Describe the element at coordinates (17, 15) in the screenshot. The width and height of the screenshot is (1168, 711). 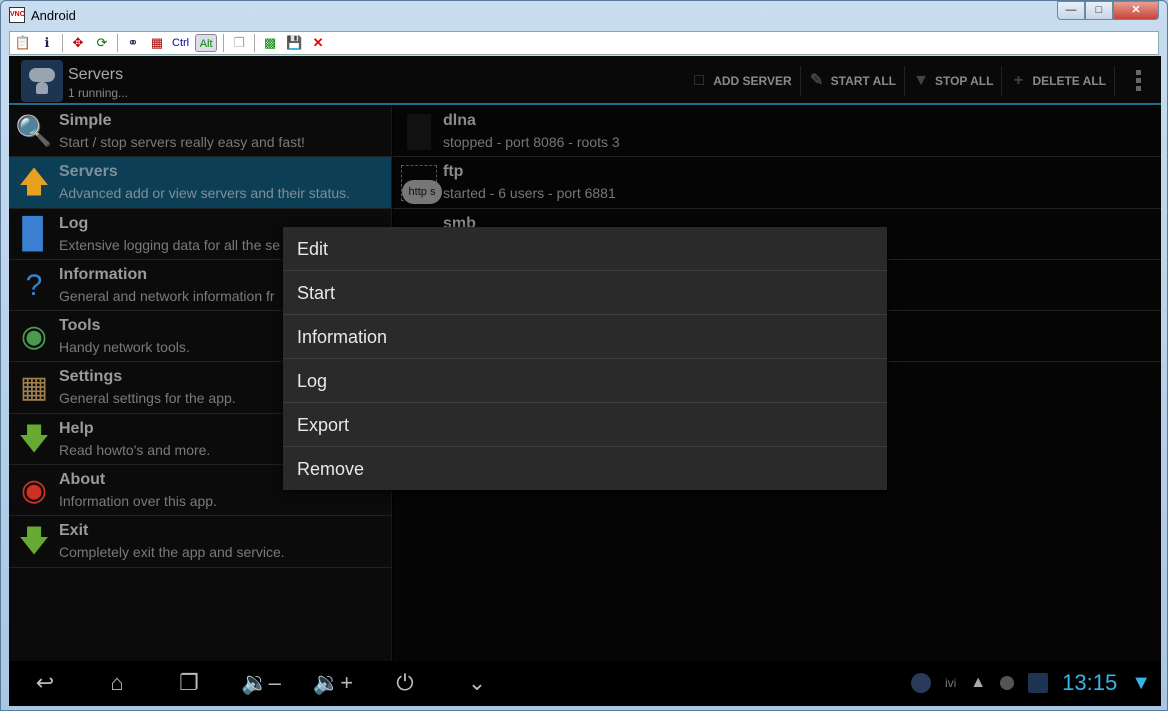
I see `vnc-logo-icon: VNC` at that location.